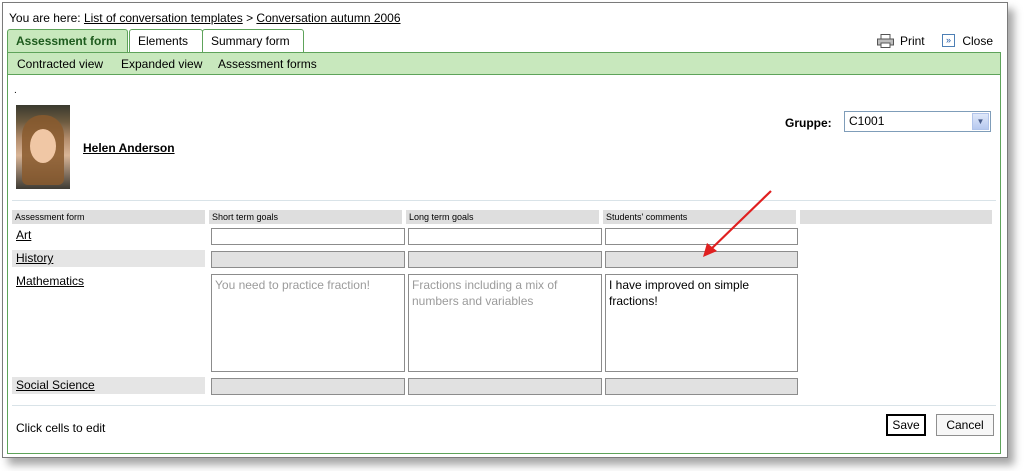 The image size is (1024, 471). What do you see at coordinates (977, 41) in the screenshot?
I see `close-link: Close` at bounding box center [977, 41].